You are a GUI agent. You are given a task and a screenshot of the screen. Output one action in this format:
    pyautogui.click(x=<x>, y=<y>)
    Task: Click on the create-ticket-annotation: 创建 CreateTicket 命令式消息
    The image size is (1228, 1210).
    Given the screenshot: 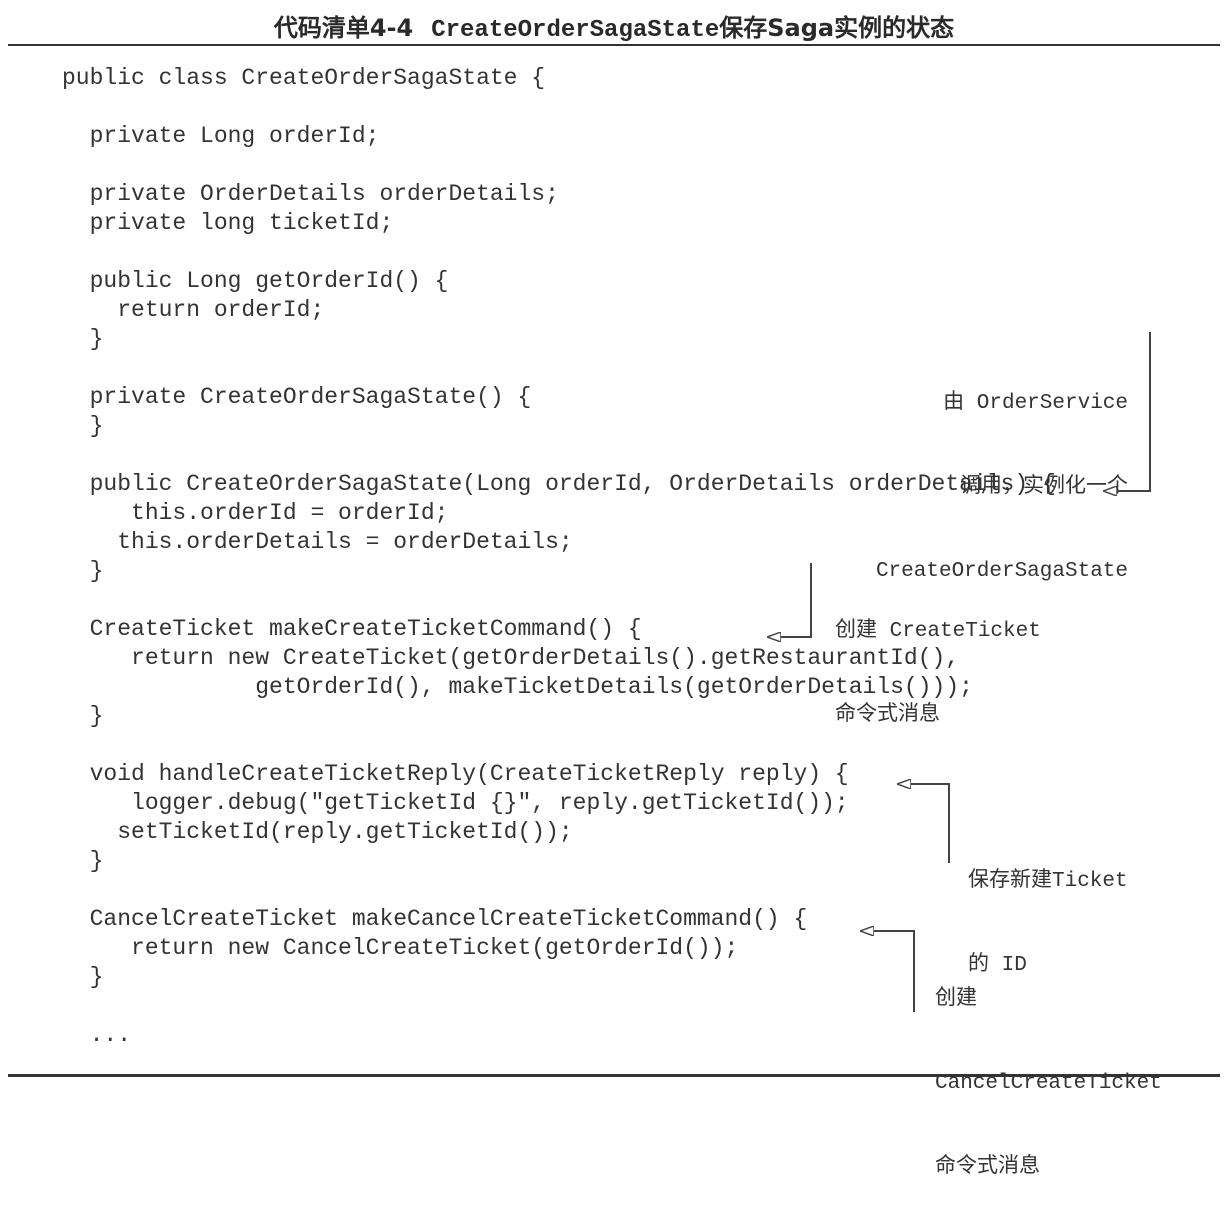 What is the action you would take?
    pyautogui.click(x=938, y=660)
    